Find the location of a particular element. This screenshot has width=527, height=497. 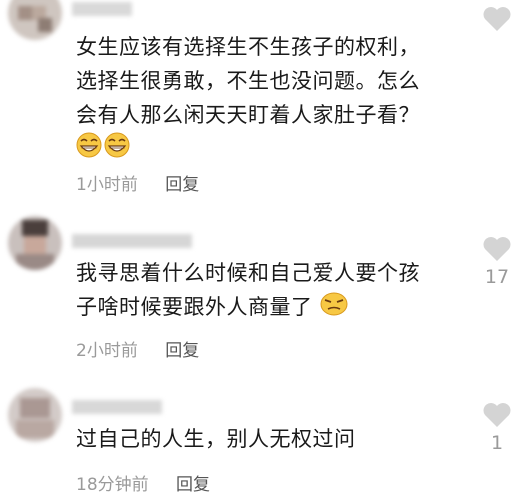

smirk-emoji is located at coordinates (334, 308).